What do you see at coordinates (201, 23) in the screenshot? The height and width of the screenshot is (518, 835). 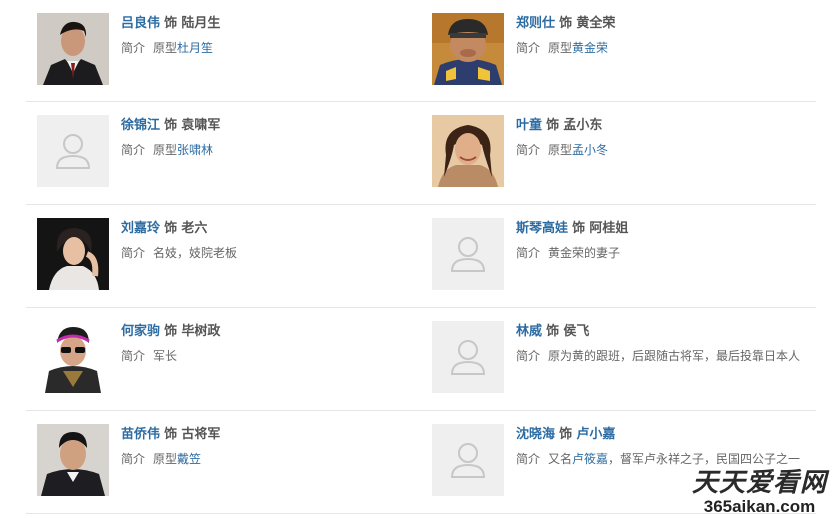 I see `role-name: 陆月生` at bounding box center [201, 23].